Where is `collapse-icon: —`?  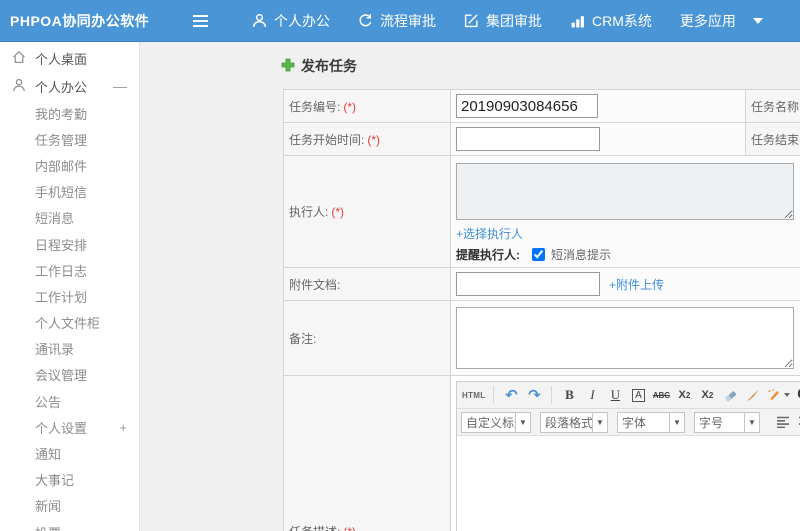 collapse-icon: — is located at coordinates (120, 86).